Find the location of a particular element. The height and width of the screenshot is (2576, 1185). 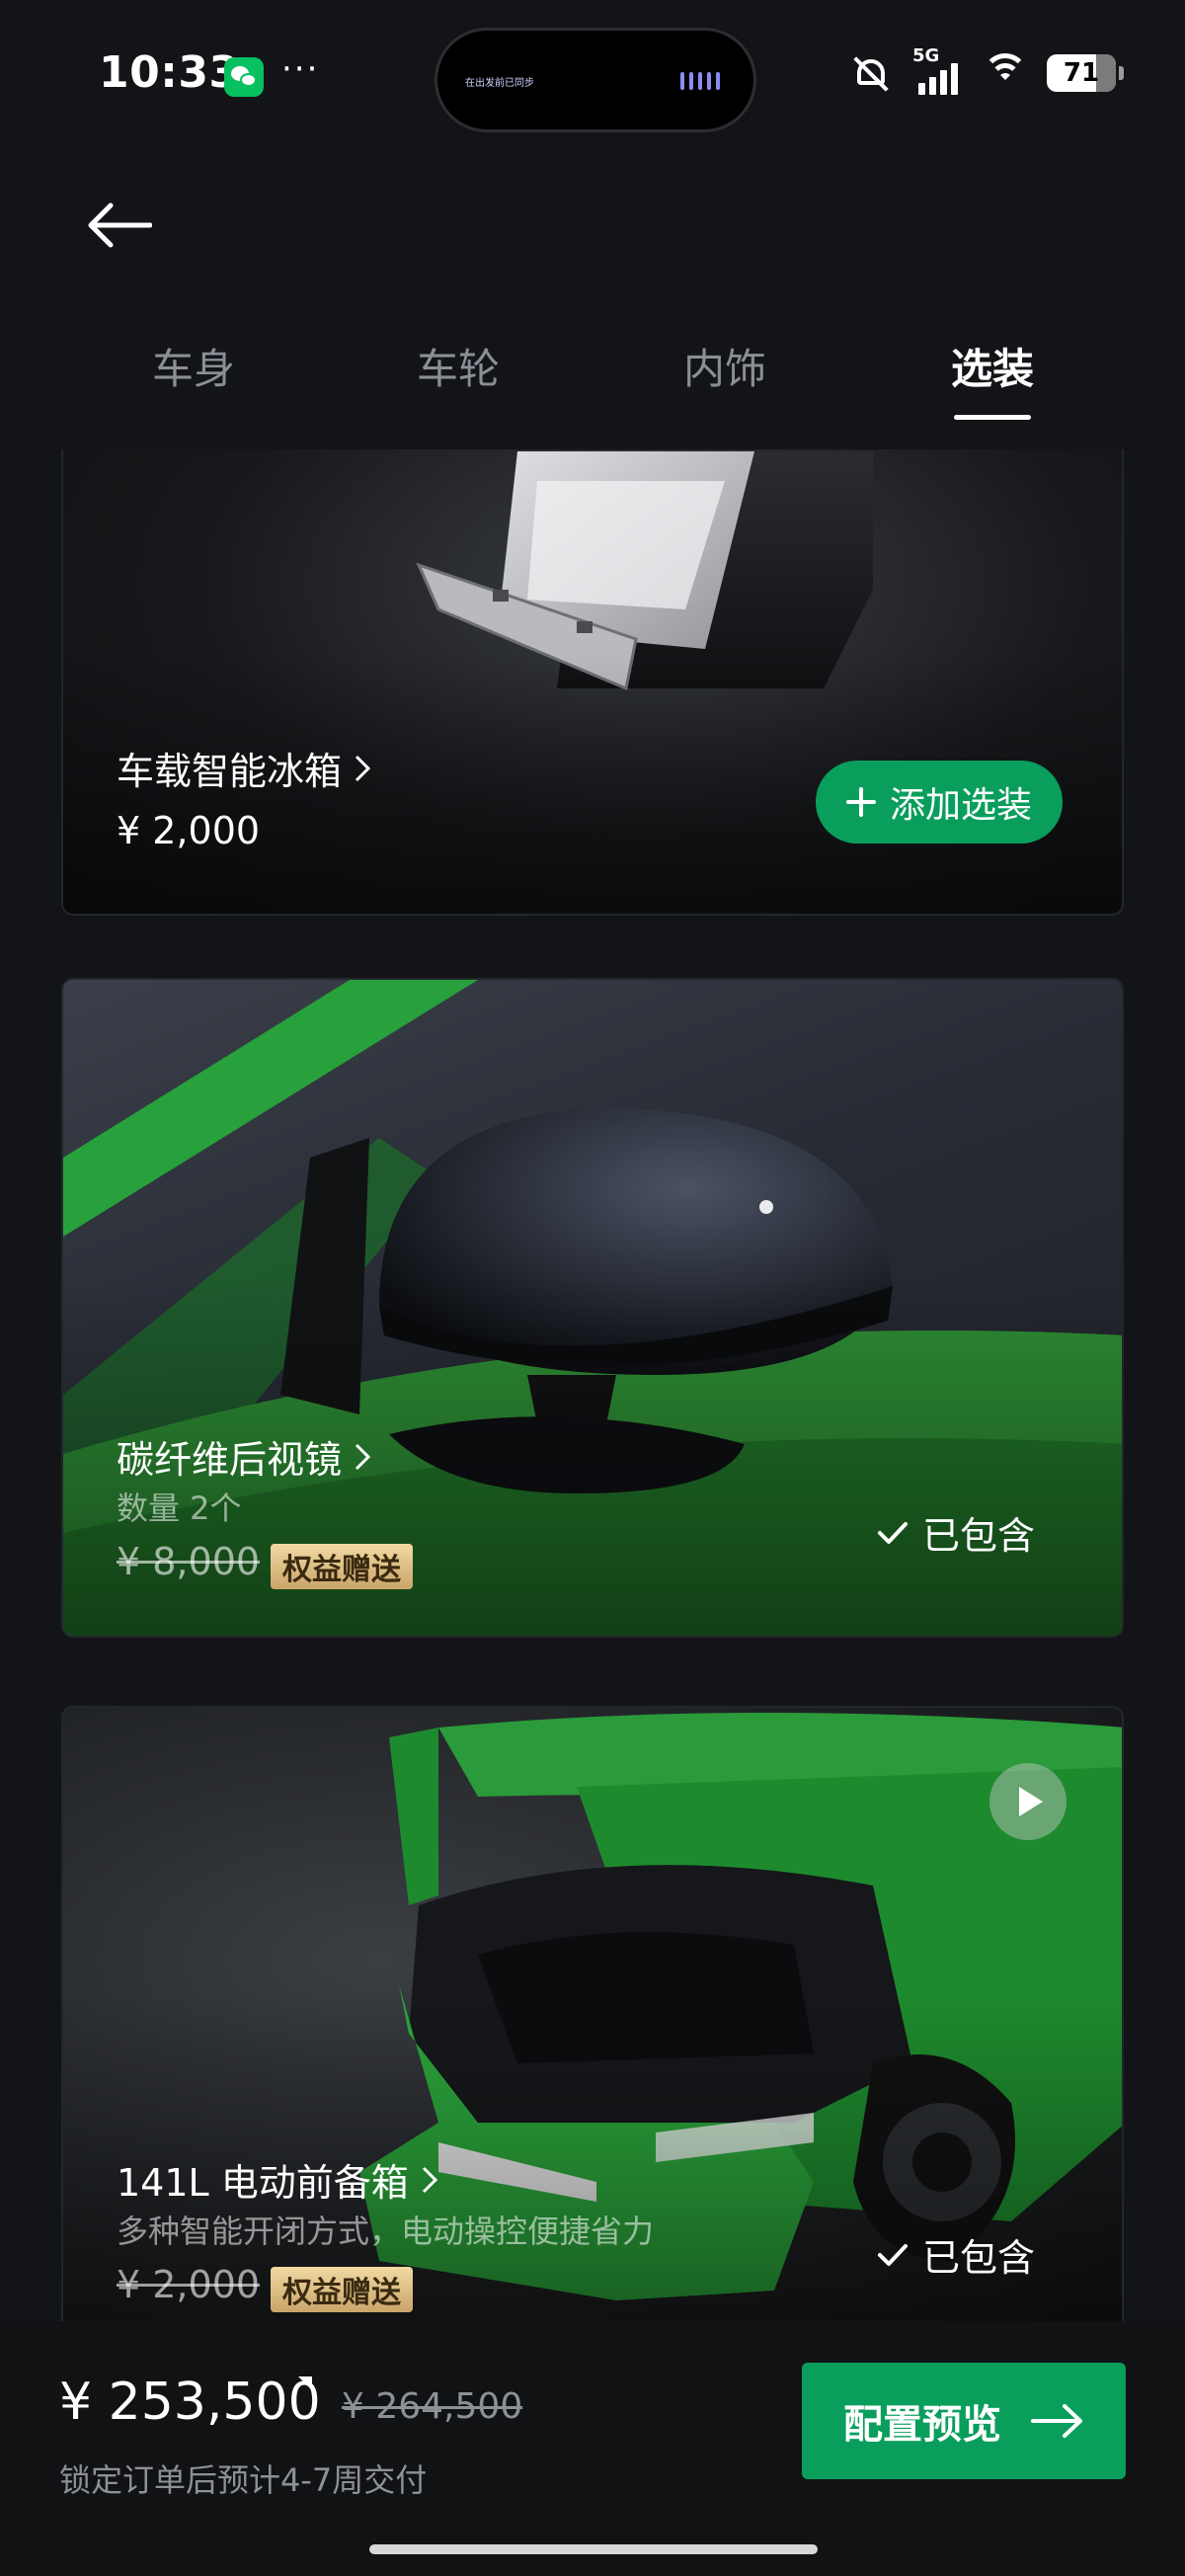

config-tabs: 车身 车轮 内饰 选装 is located at coordinates (592, 380).